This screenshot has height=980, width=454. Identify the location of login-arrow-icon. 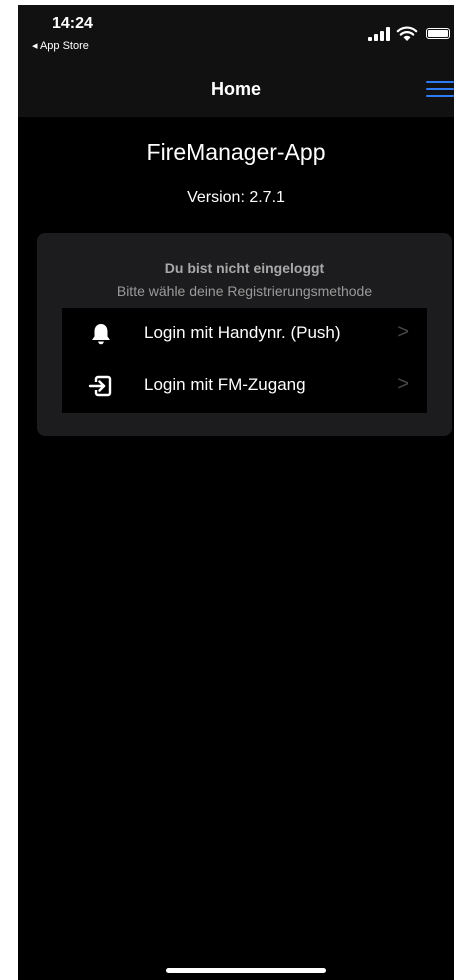
(100, 386).